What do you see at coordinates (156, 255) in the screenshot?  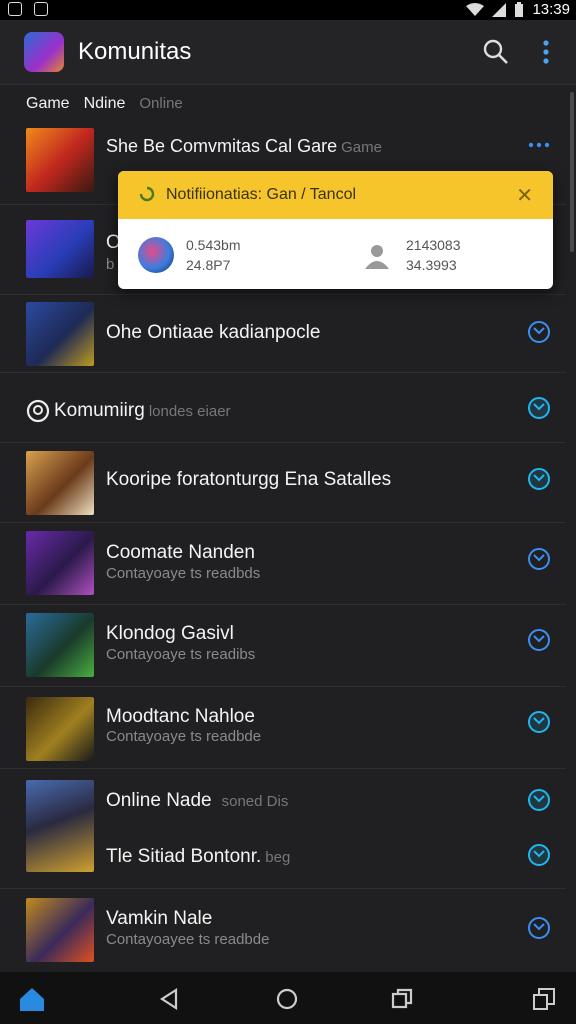 I see `avatar` at bounding box center [156, 255].